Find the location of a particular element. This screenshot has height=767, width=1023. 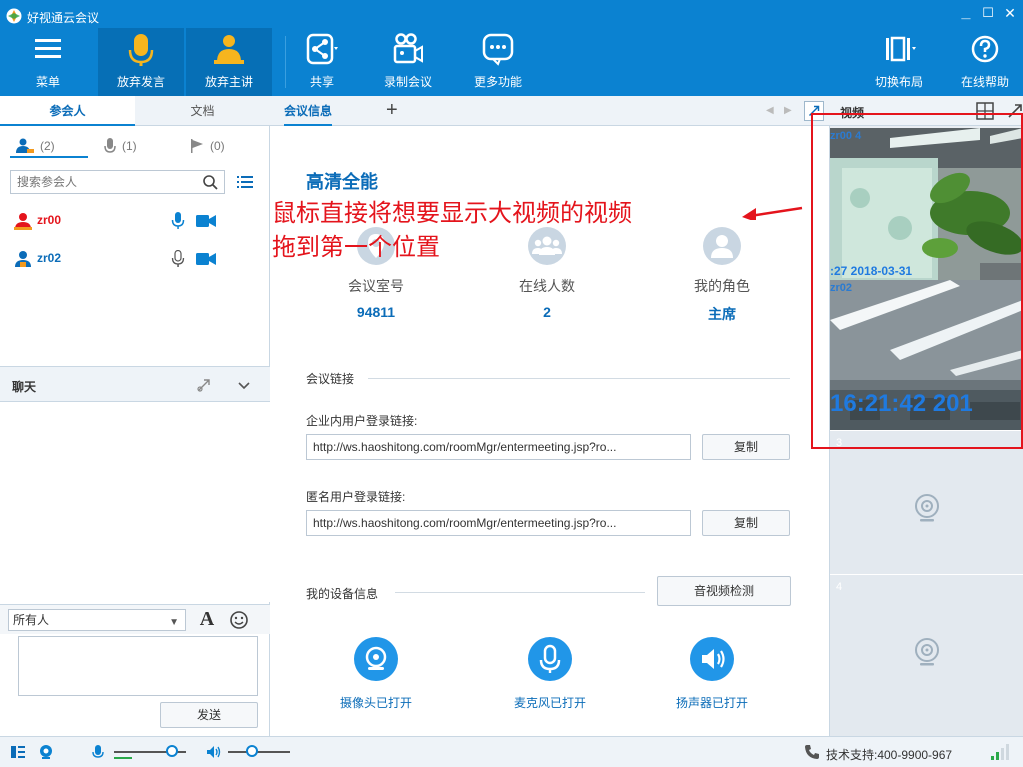

room-number-label: 会议室号 is located at coordinates (376, 286).